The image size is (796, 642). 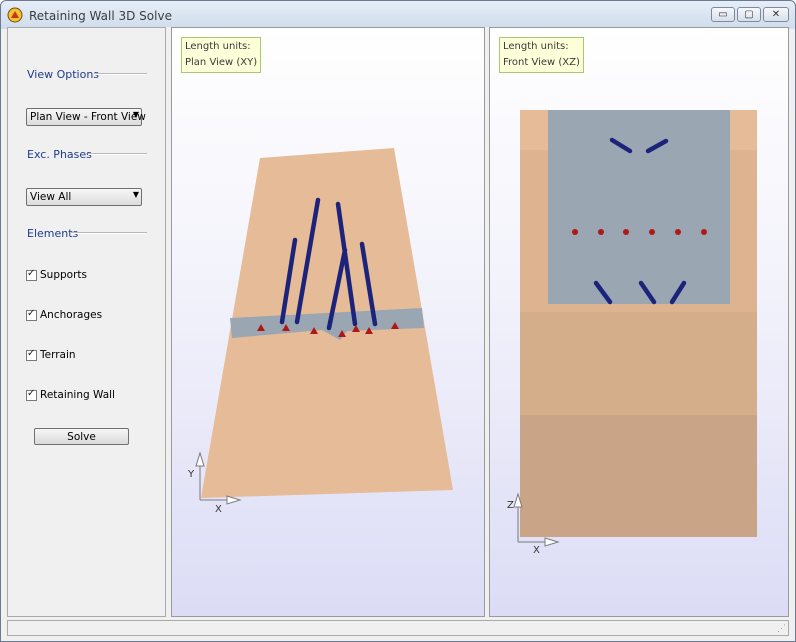 I want to click on view-name-label: Plan View (XY), so click(x=221, y=62).